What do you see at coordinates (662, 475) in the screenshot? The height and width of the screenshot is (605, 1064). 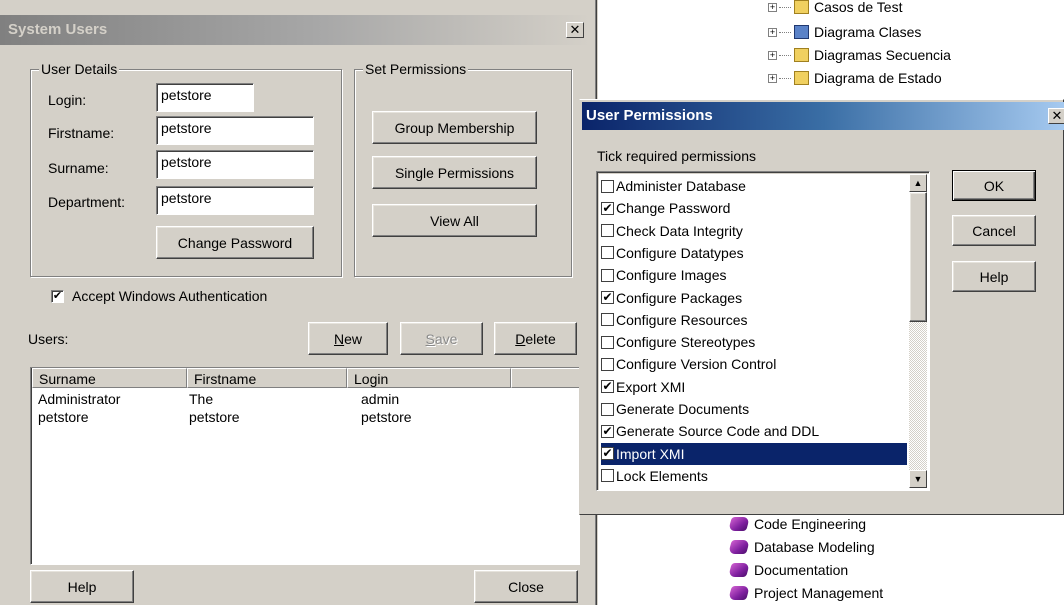 I see `permission-label: Lock Elements` at bounding box center [662, 475].